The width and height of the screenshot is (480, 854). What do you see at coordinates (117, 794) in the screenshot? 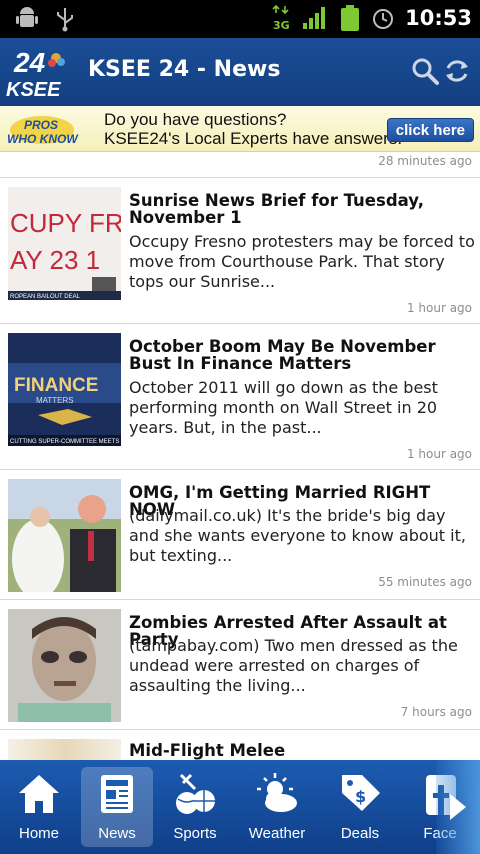
I see `news-icon` at bounding box center [117, 794].